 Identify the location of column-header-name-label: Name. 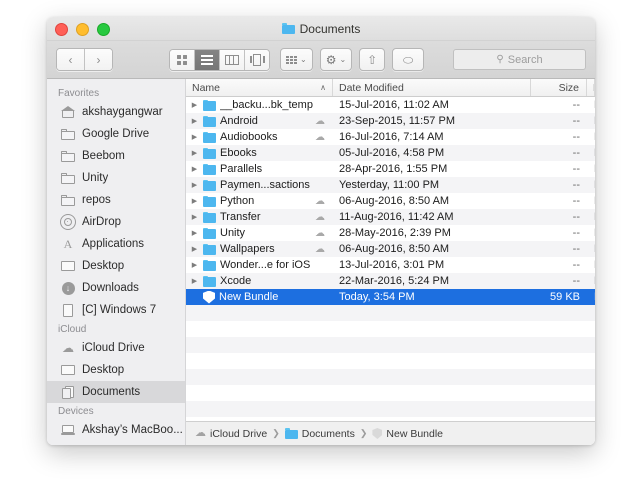
(206, 87).